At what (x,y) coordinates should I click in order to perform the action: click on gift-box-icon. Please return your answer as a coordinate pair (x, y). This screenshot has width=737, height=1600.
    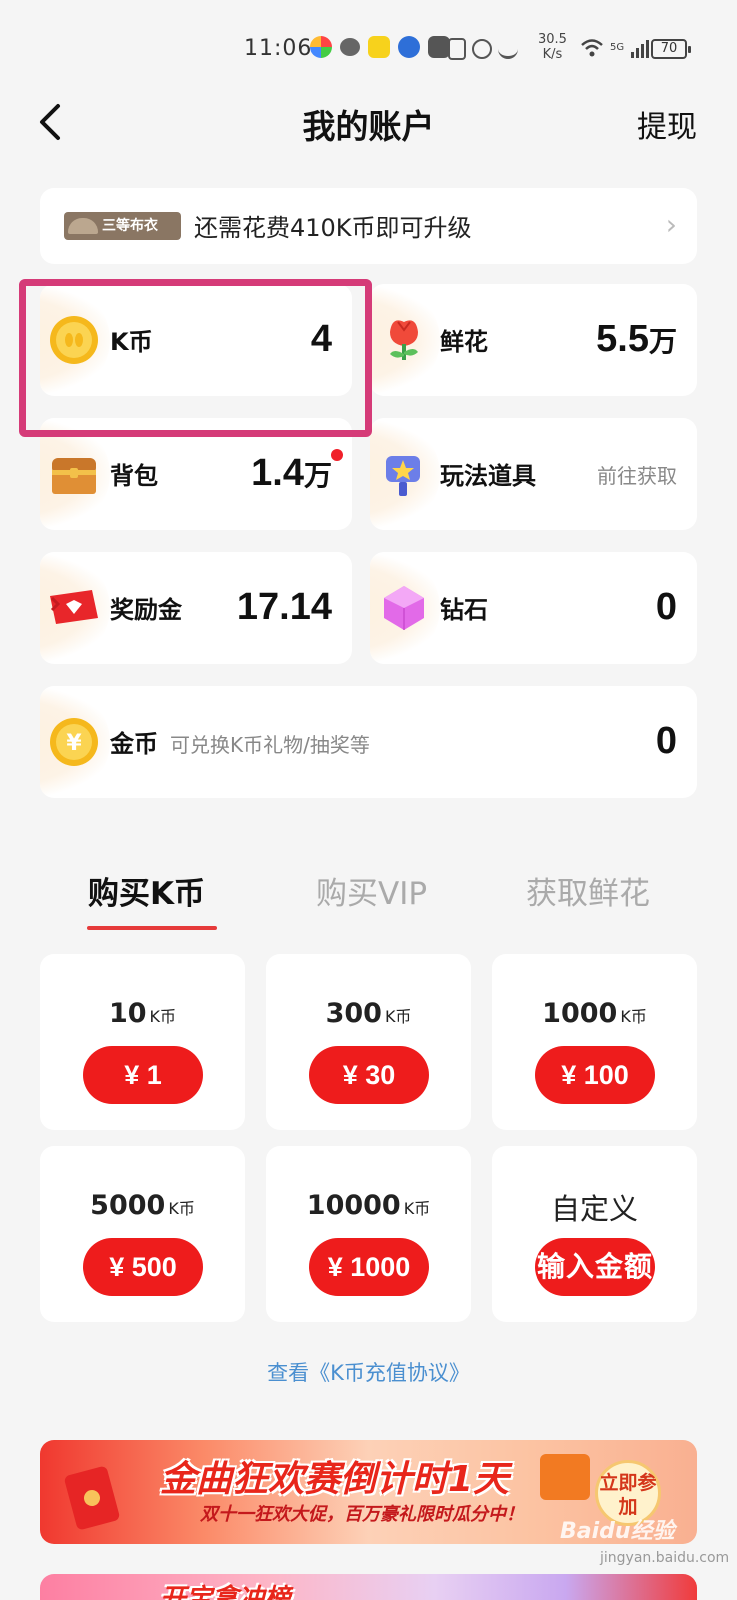
    Looking at the image, I should click on (565, 1477).